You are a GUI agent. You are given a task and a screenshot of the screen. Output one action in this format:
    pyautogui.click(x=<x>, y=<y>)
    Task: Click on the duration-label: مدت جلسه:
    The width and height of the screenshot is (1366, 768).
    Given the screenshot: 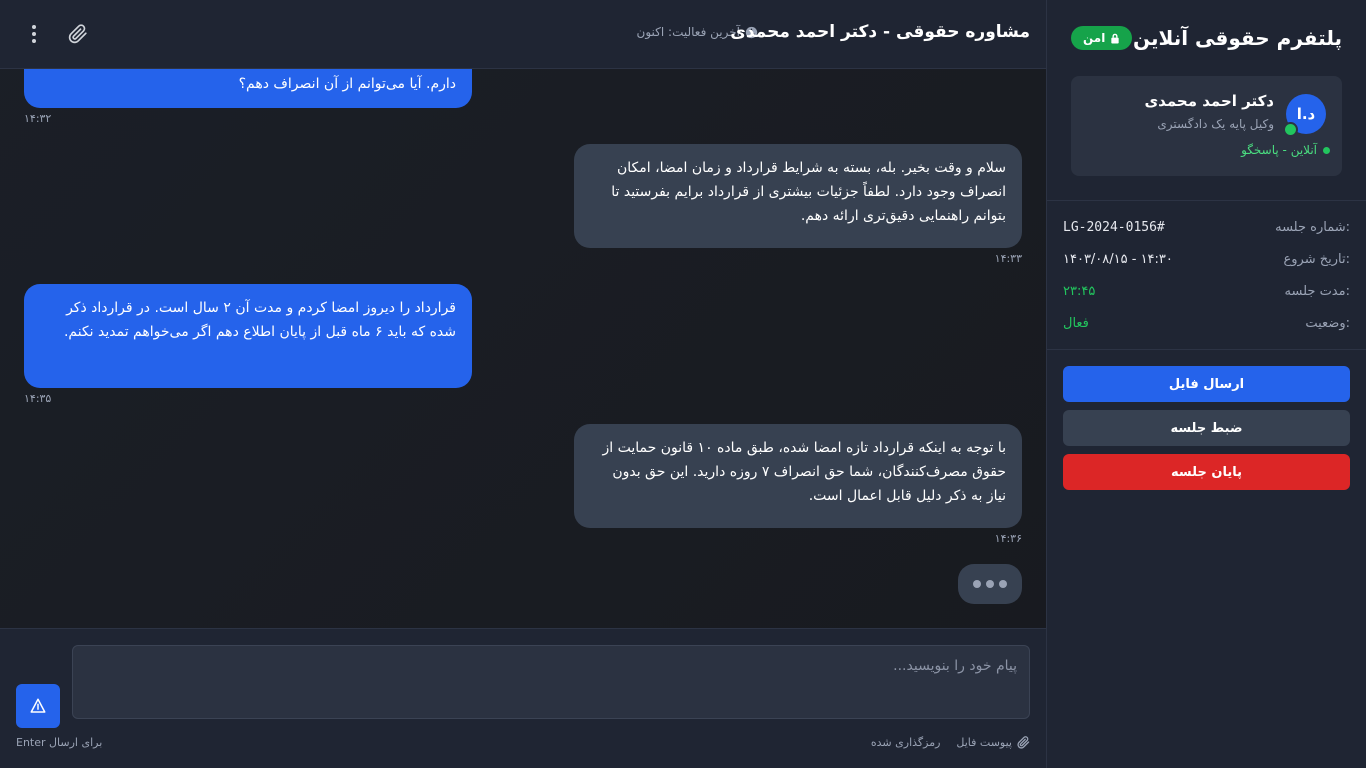 What is the action you would take?
    pyautogui.click(x=1317, y=291)
    